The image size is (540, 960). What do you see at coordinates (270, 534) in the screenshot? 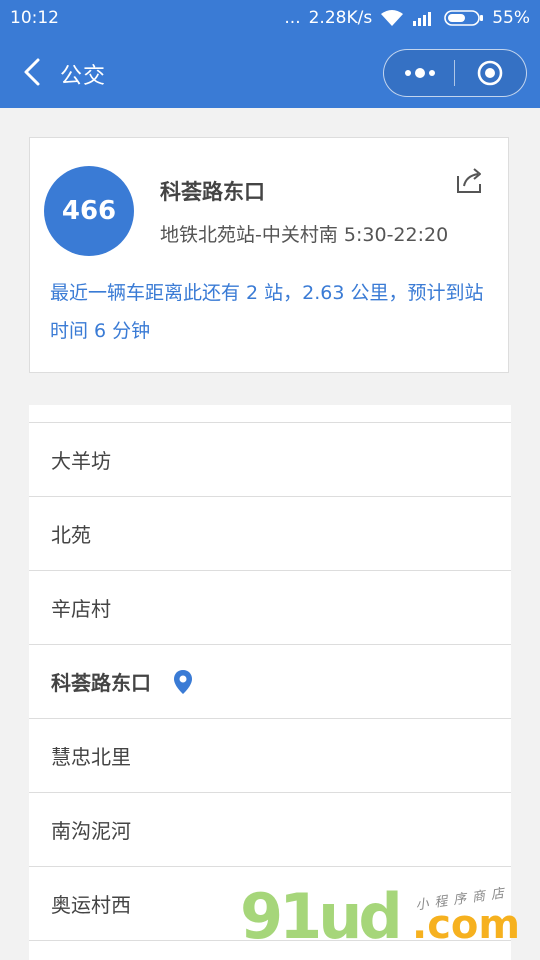
I see `list-item: 北苑` at bounding box center [270, 534].